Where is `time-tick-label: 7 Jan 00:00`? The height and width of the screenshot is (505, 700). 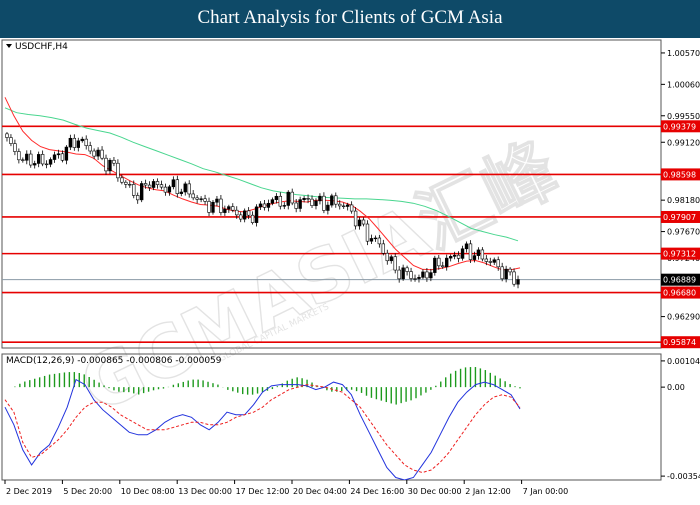 time-tick-label: 7 Jan 00:00 is located at coordinates (546, 491).